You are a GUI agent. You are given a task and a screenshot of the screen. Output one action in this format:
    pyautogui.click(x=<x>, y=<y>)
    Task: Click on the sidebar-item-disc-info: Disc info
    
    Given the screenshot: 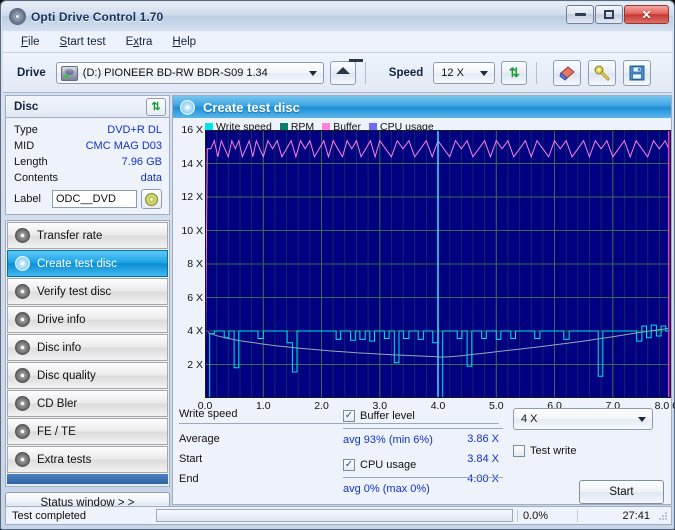 What is the action you would take?
    pyautogui.click(x=87, y=347)
    